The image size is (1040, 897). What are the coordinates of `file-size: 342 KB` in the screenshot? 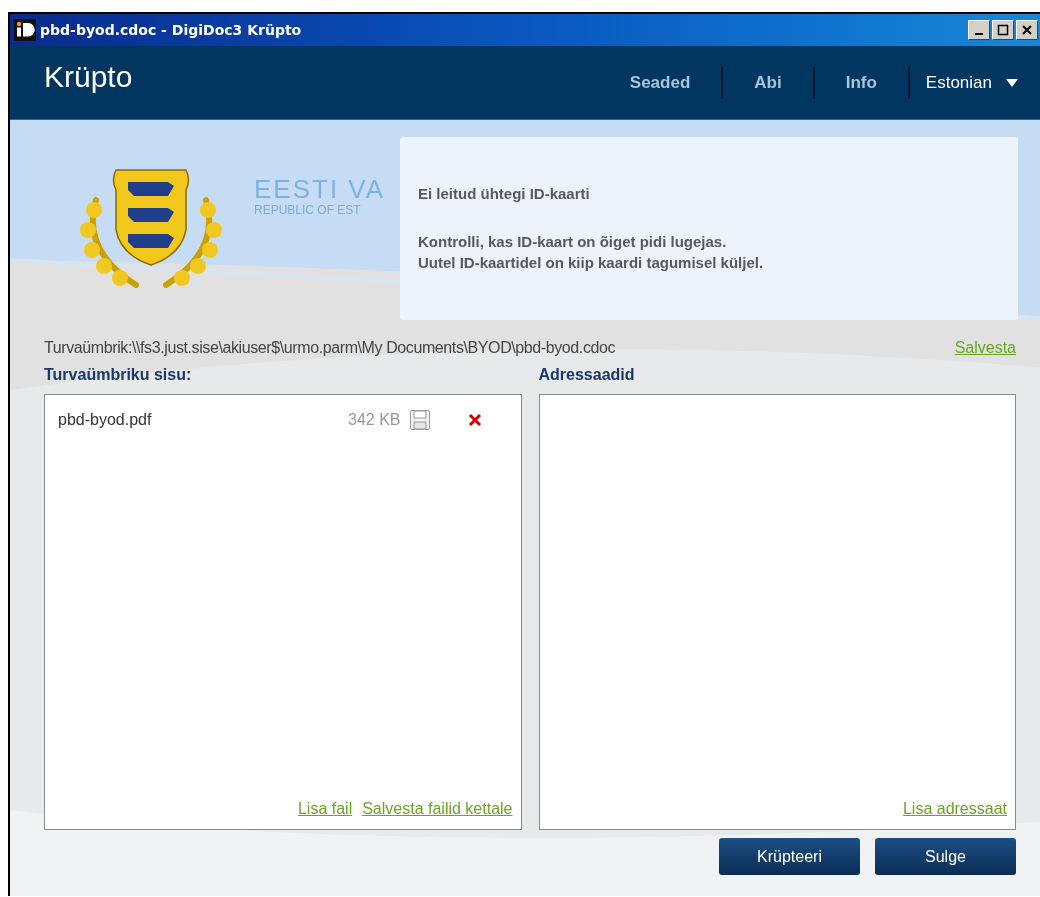 It's located at (374, 420).